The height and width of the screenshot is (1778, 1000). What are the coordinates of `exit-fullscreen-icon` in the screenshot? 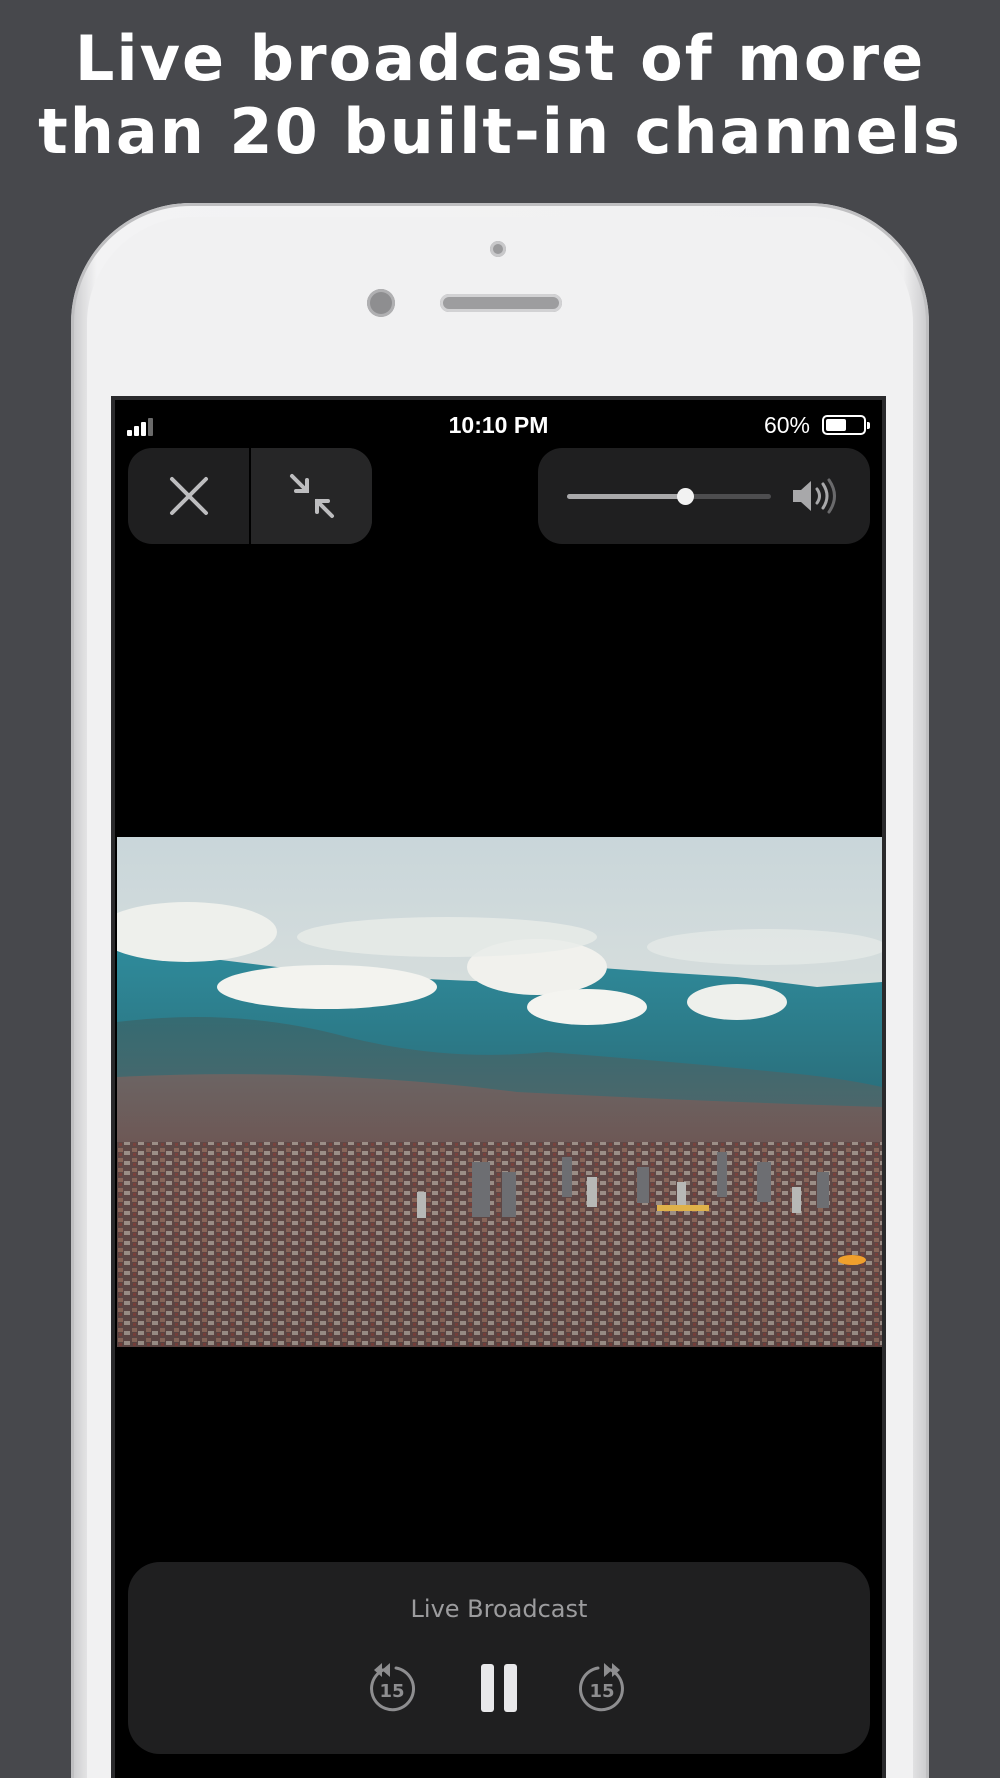 It's located at (311, 496).